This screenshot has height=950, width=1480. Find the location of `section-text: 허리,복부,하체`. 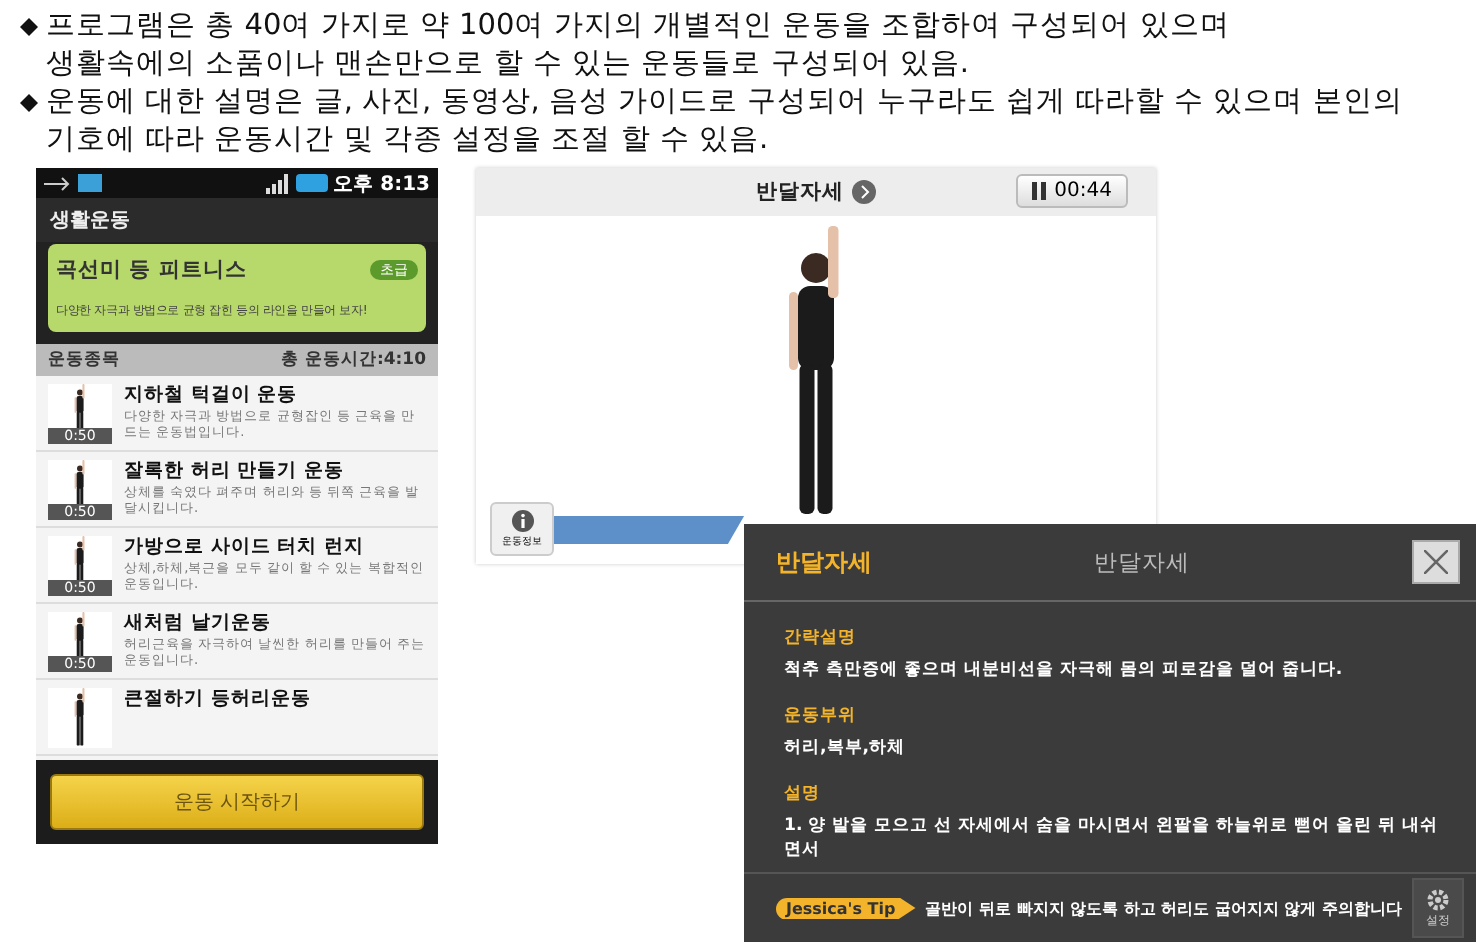

section-text: 허리,복부,하체 is located at coordinates (846, 748).